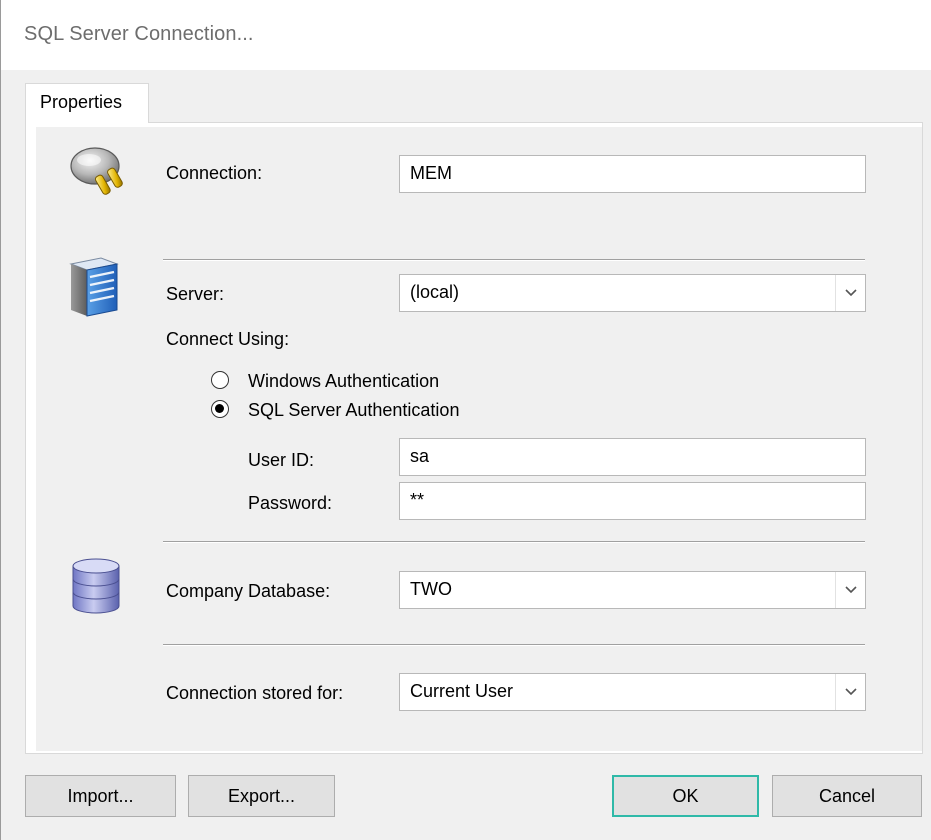  What do you see at coordinates (248, 591) in the screenshot?
I see `company-database-label: Company Database:` at bounding box center [248, 591].